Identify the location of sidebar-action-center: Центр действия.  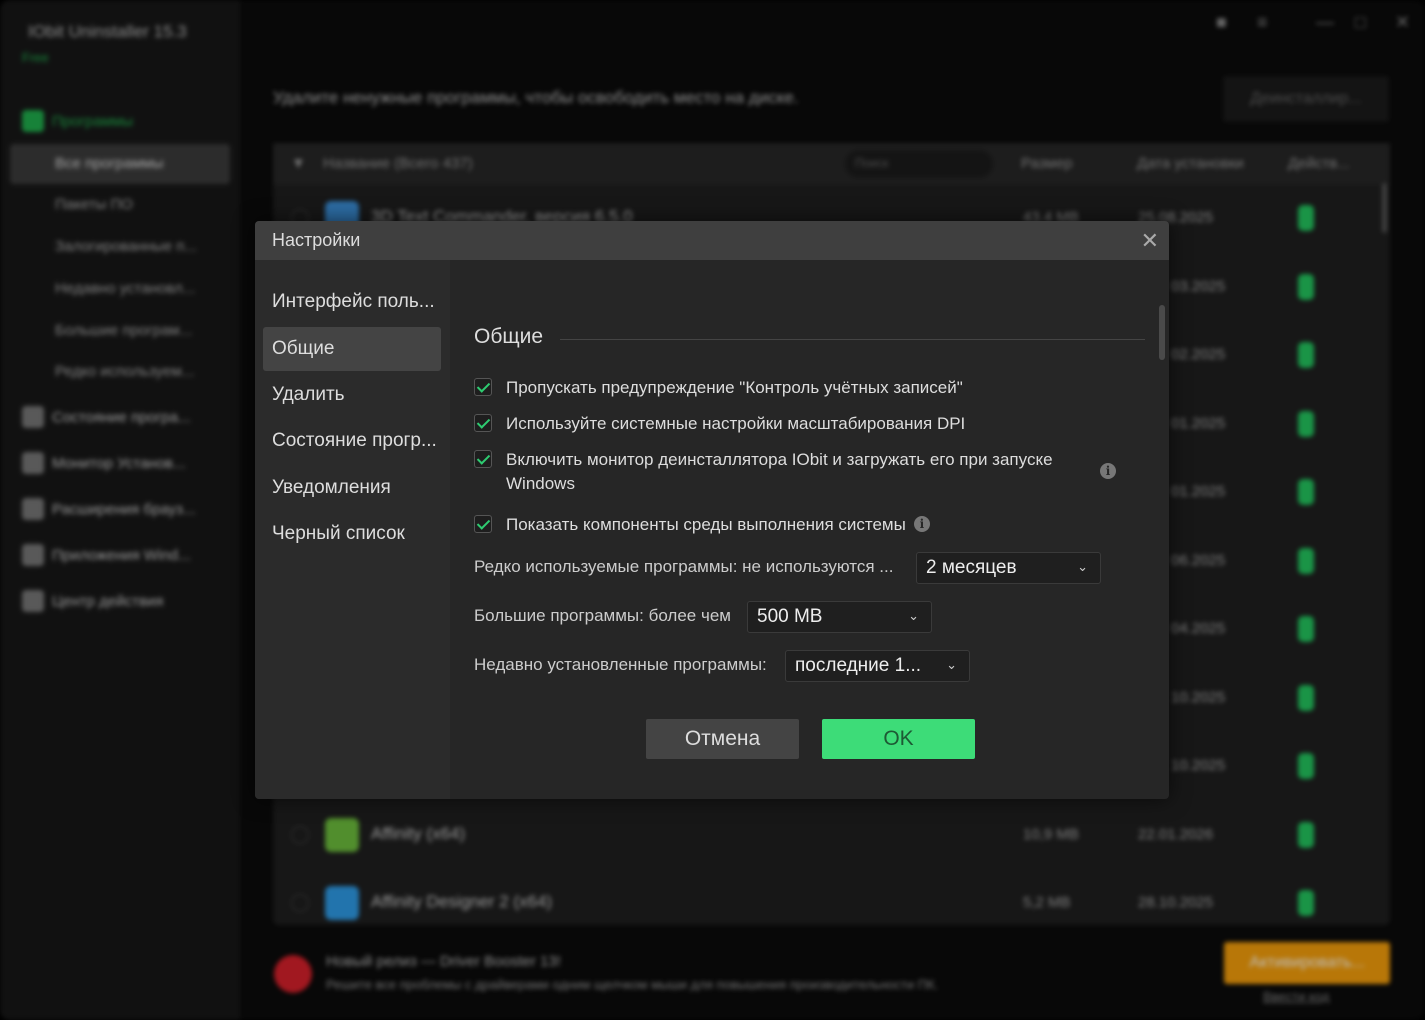
(92, 601).